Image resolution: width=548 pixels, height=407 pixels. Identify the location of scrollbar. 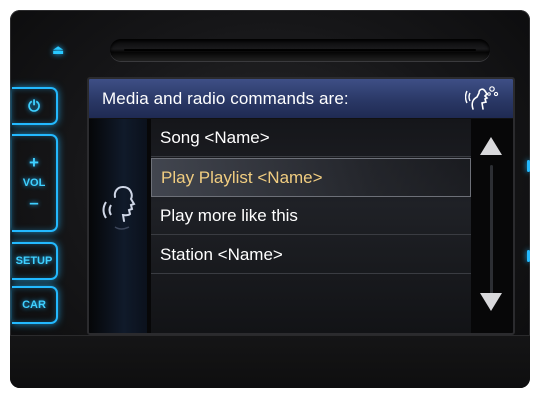
(492, 226).